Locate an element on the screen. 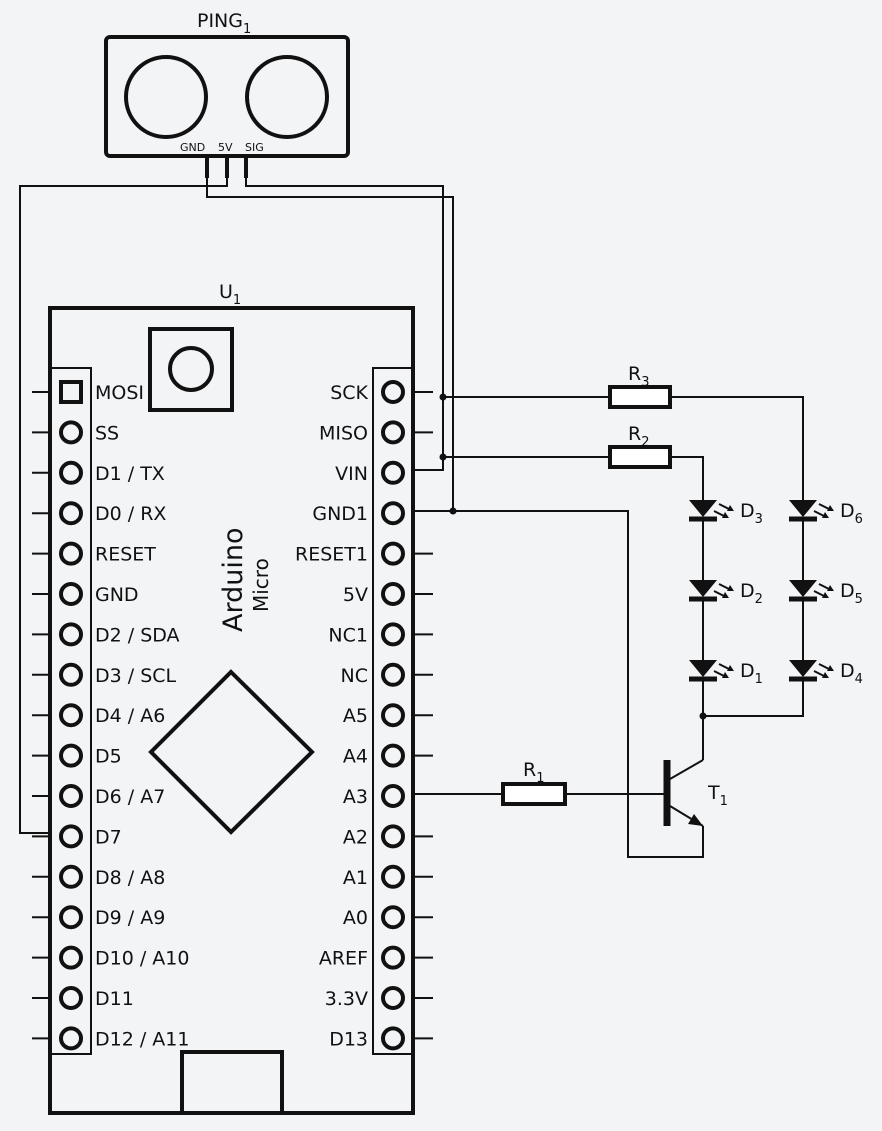 This screenshot has height=1131, width=882. resistor-r3: R3 is located at coordinates (640, 386).